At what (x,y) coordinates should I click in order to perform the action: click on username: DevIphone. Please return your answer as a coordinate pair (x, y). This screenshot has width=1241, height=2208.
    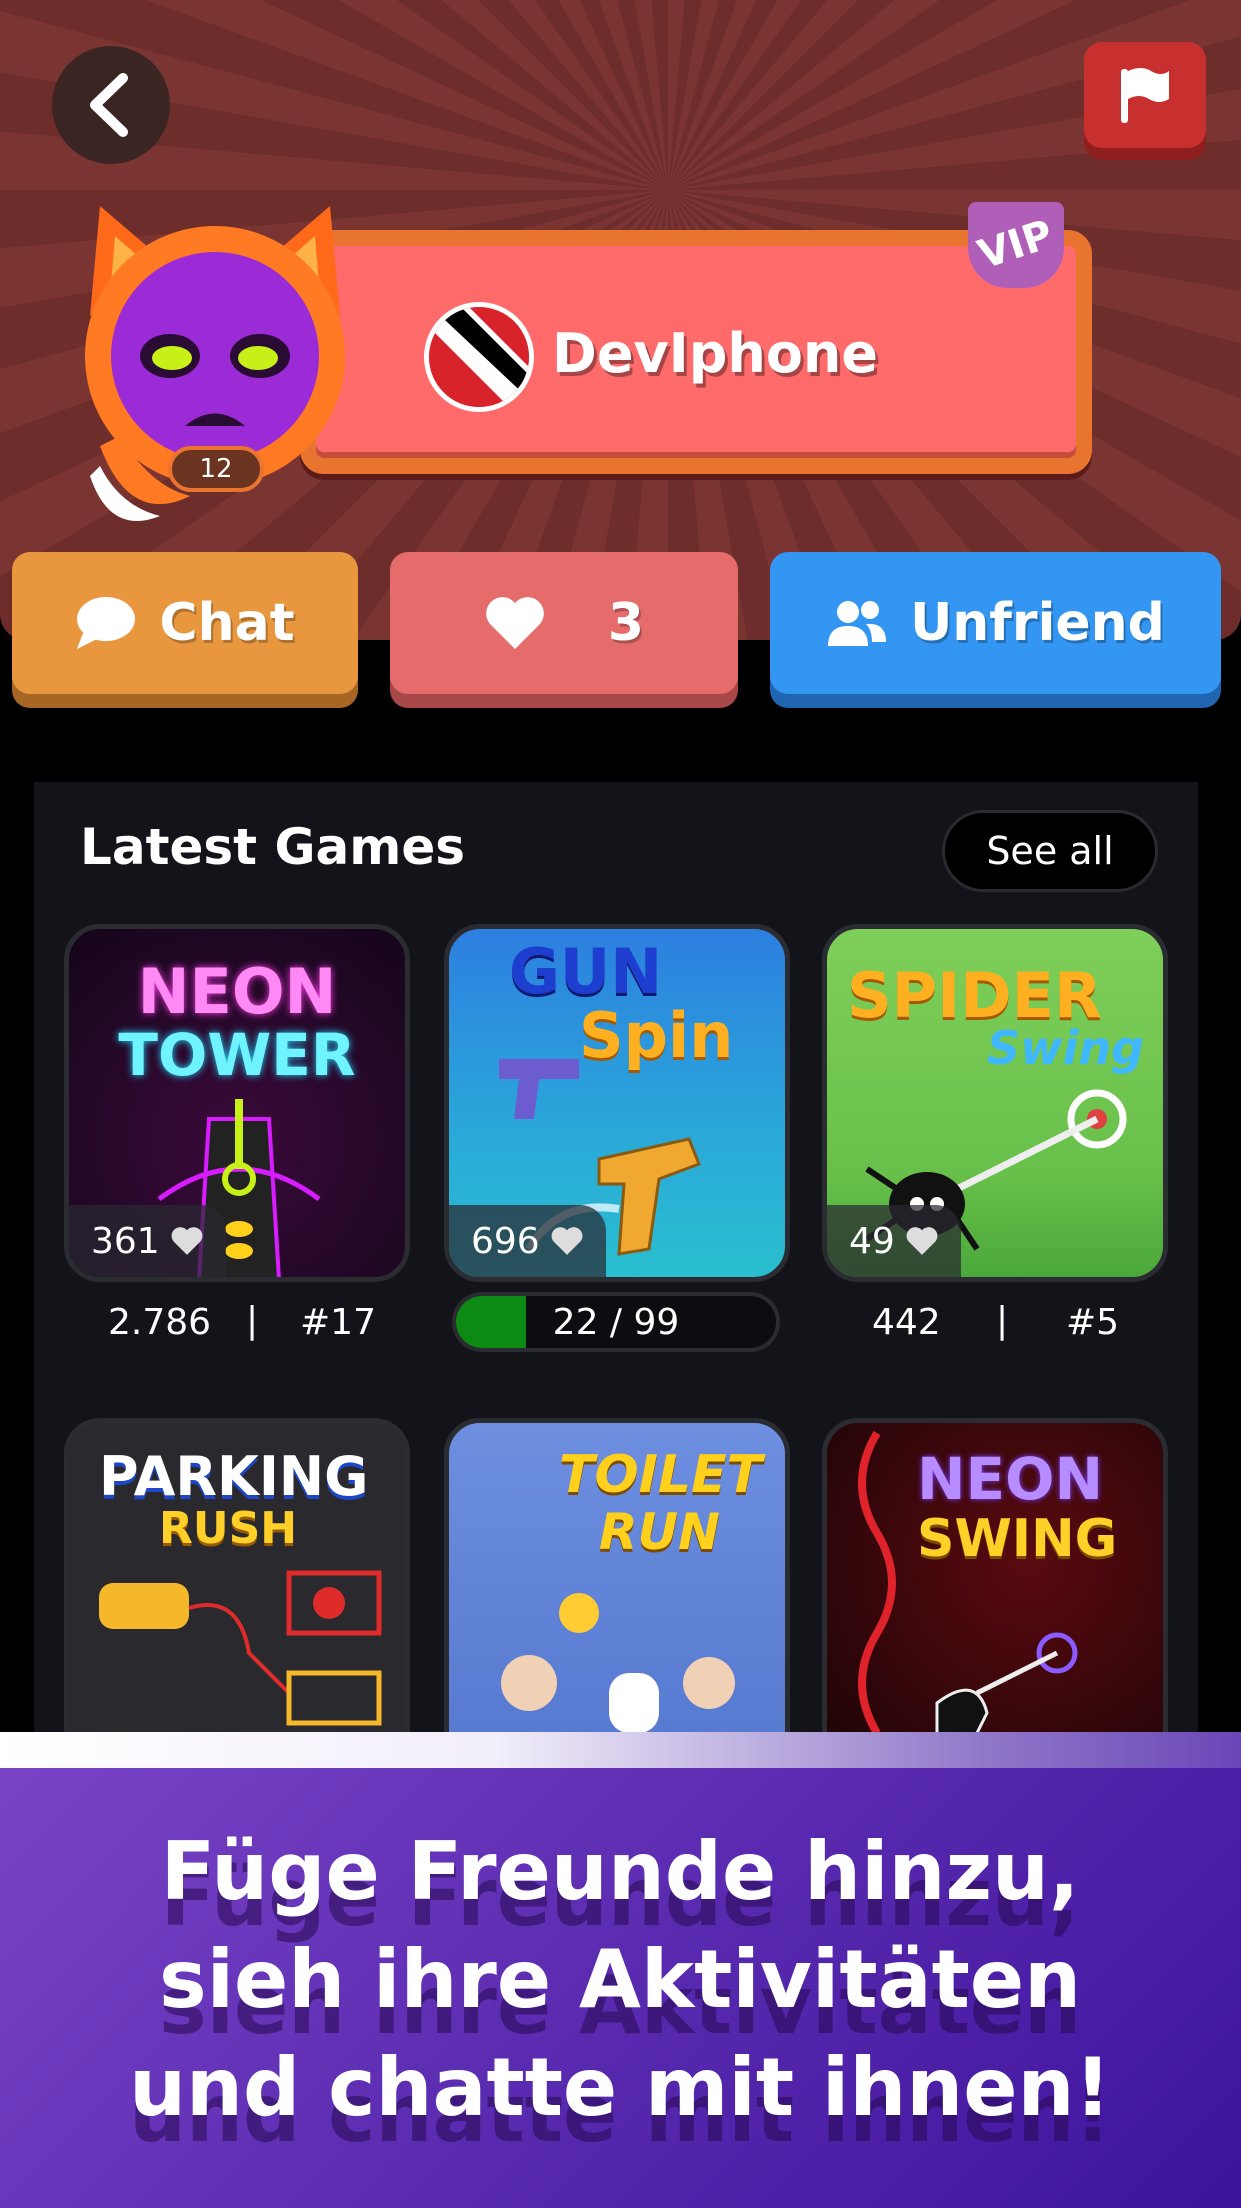
    Looking at the image, I should click on (715, 353).